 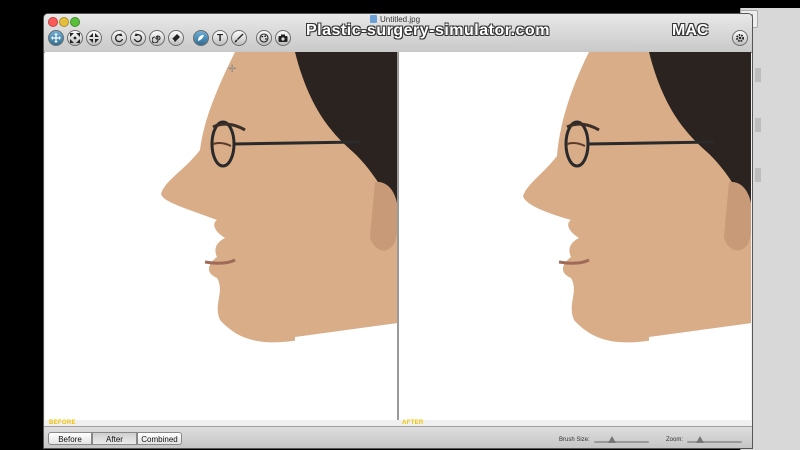 I want to click on expand-tool-button, so click(x=75, y=38).